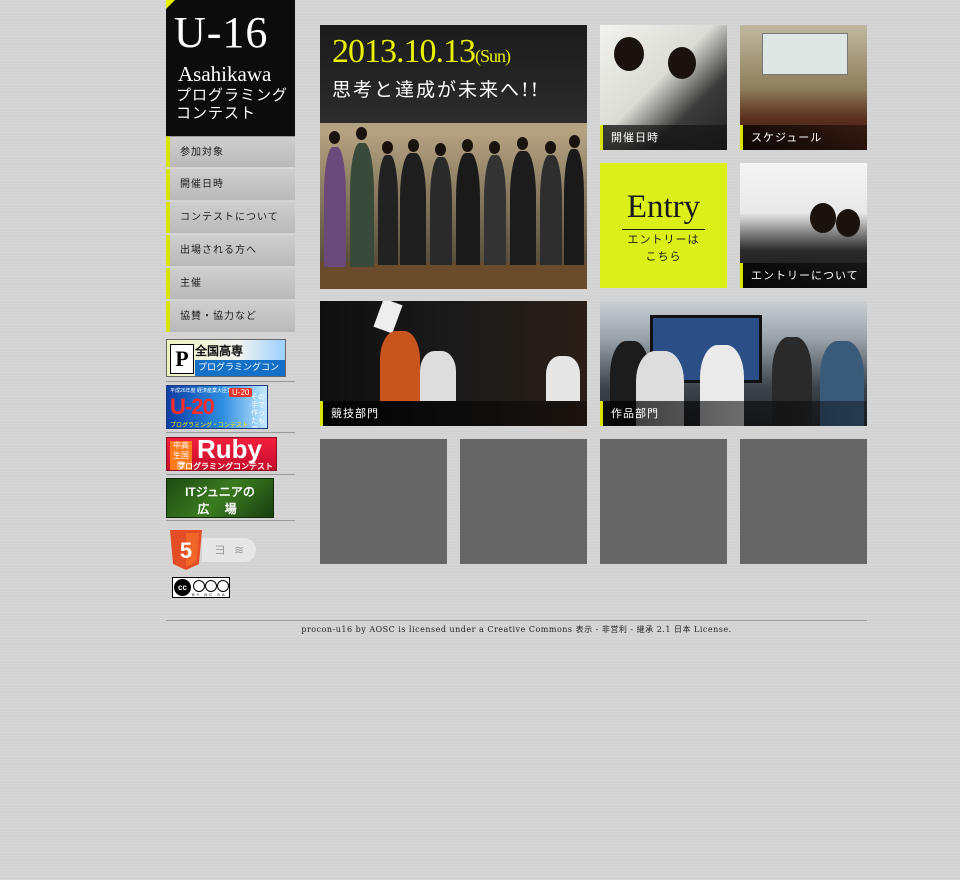  I want to click on hero-date: 2013.10.13(Sun), so click(421, 52).